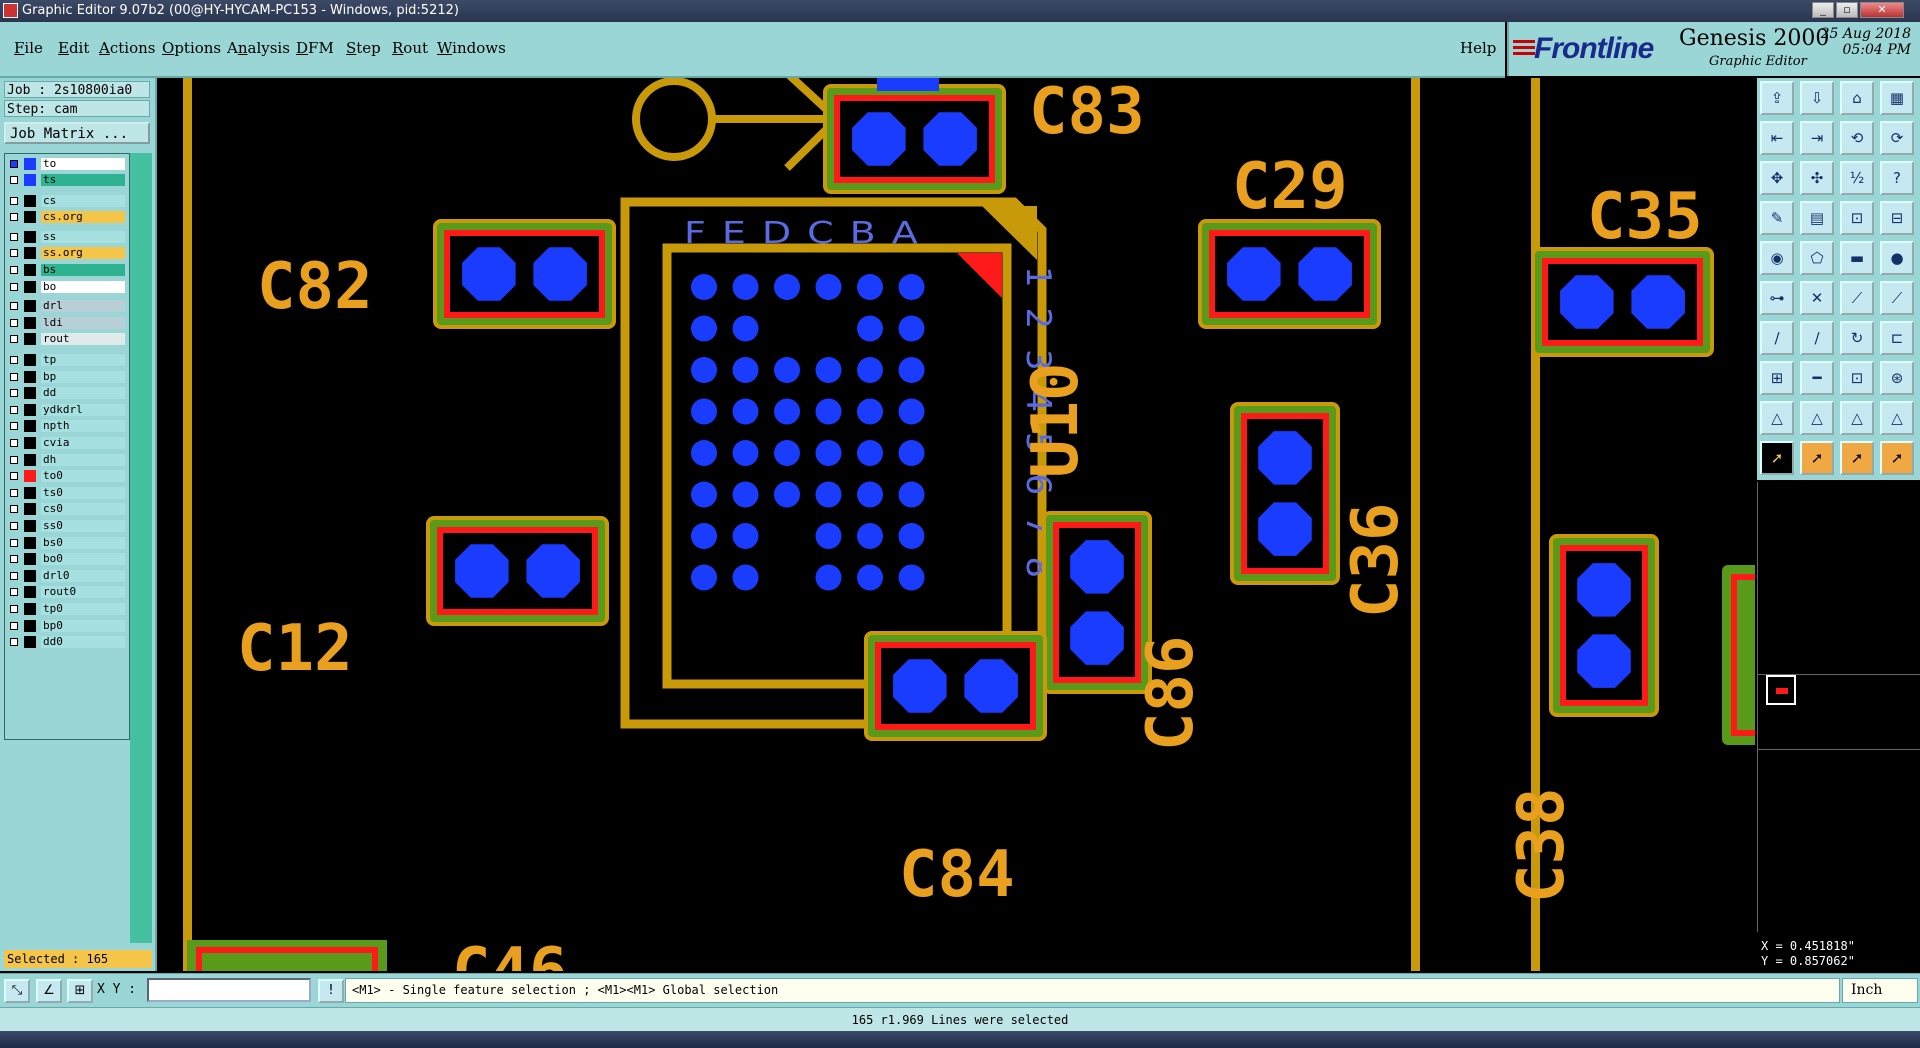 The image size is (1920, 1048). What do you see at coordinates (1781, 690) in the screenshot?
I see `overview-viewport` at bounding box center [1781, 690].